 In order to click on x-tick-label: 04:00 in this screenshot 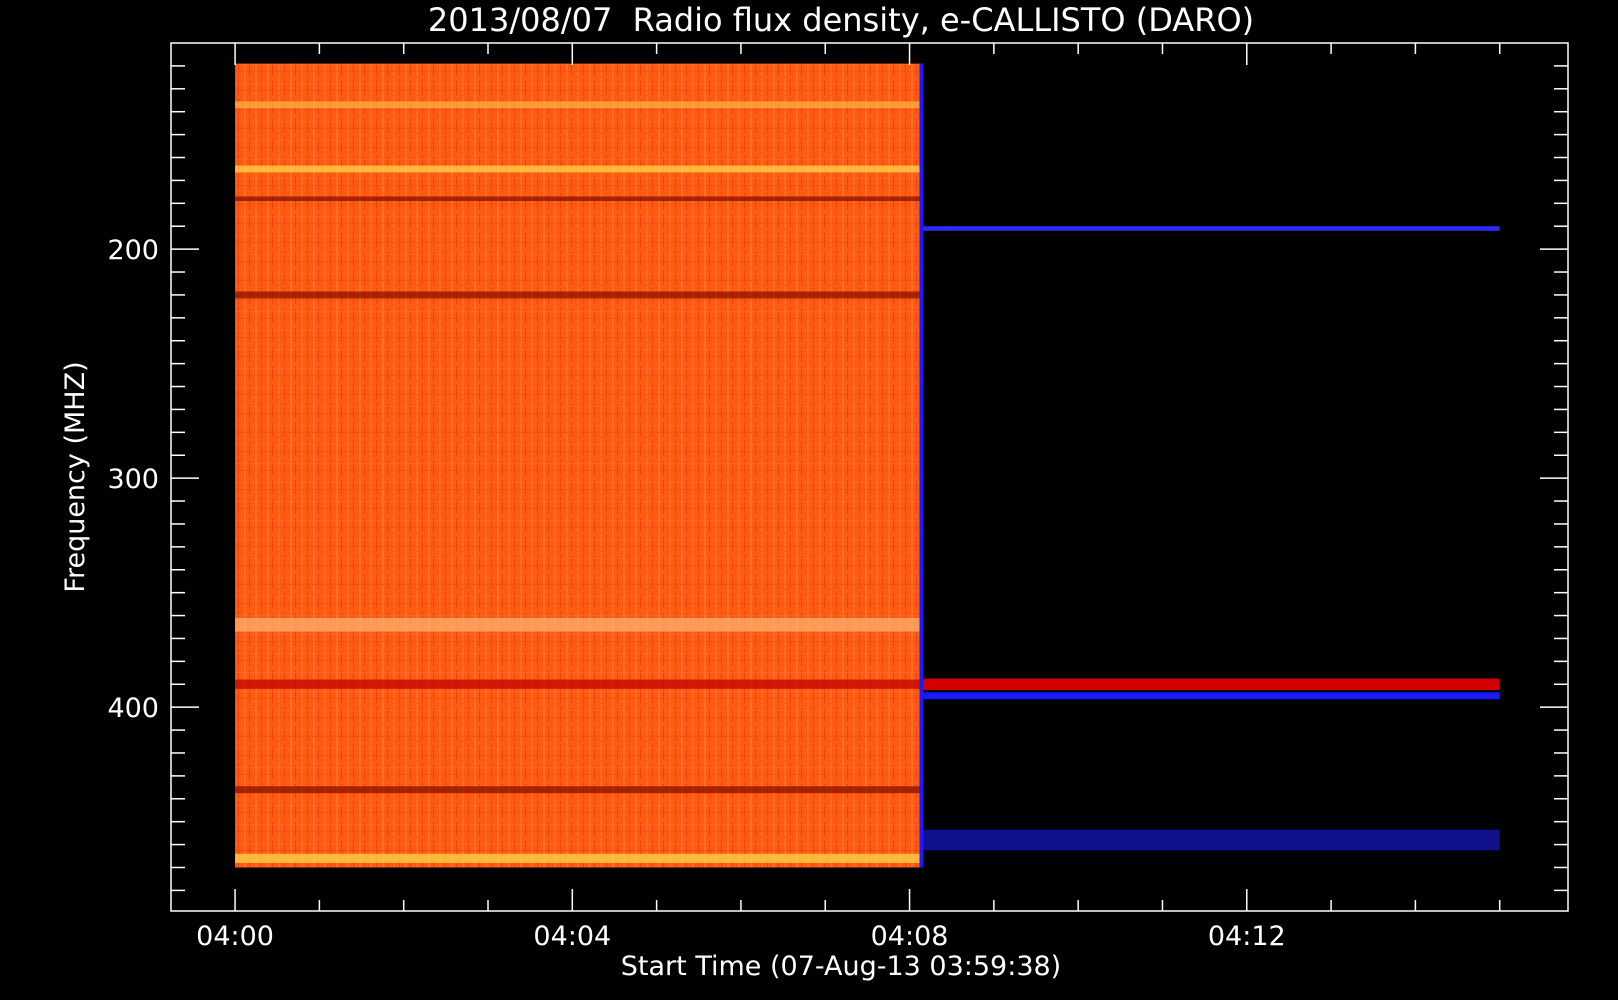, I will do `click(235, 936)`.